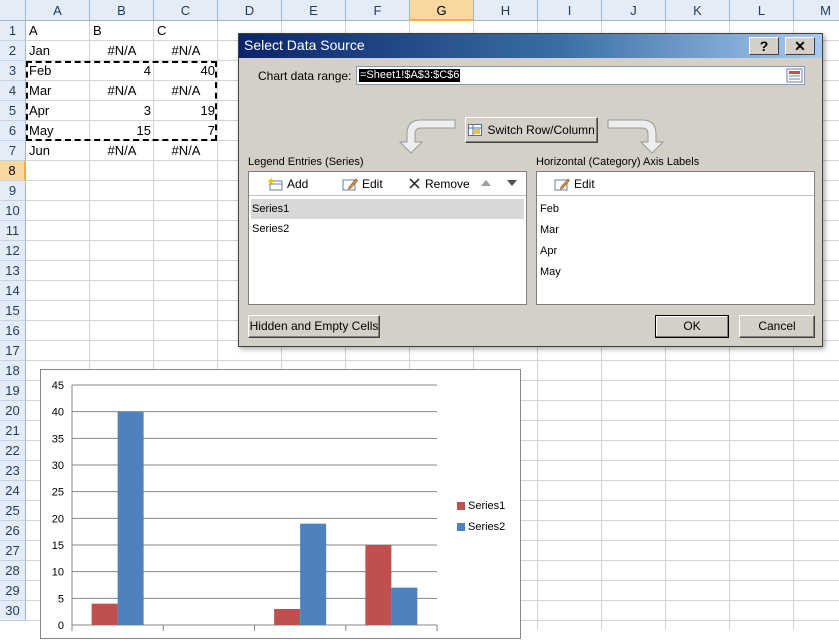 The width and height of the screenshot is (839, 640). What do you see at coordinates (58, 51) in the screenshot?
I see `cell: Jan` at bounding box center [58, 51].